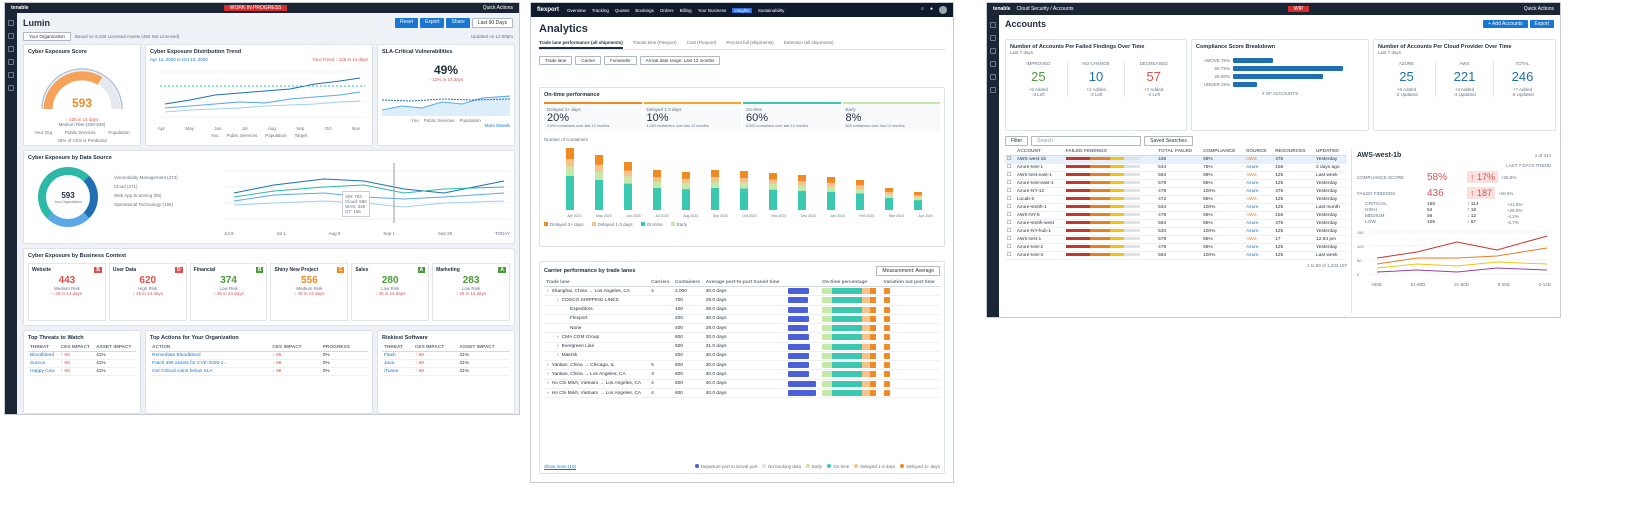  Describe the element at coordinates (1017, 141) in the screenshot. I see `filter-button: Filter` at that location.